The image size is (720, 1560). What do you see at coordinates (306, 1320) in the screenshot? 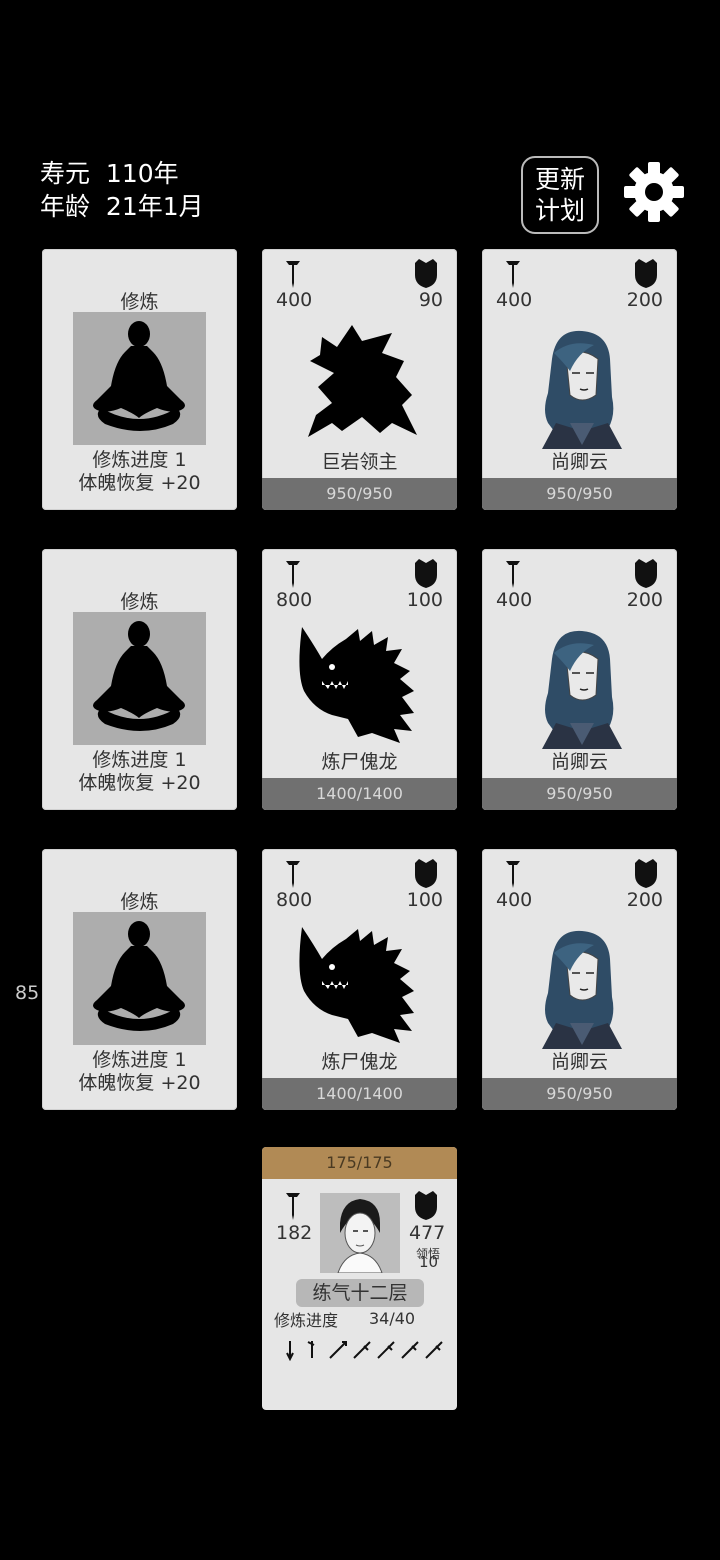
I see `player-progress-label: 修炼进度` at bounding box center [306, 1320].